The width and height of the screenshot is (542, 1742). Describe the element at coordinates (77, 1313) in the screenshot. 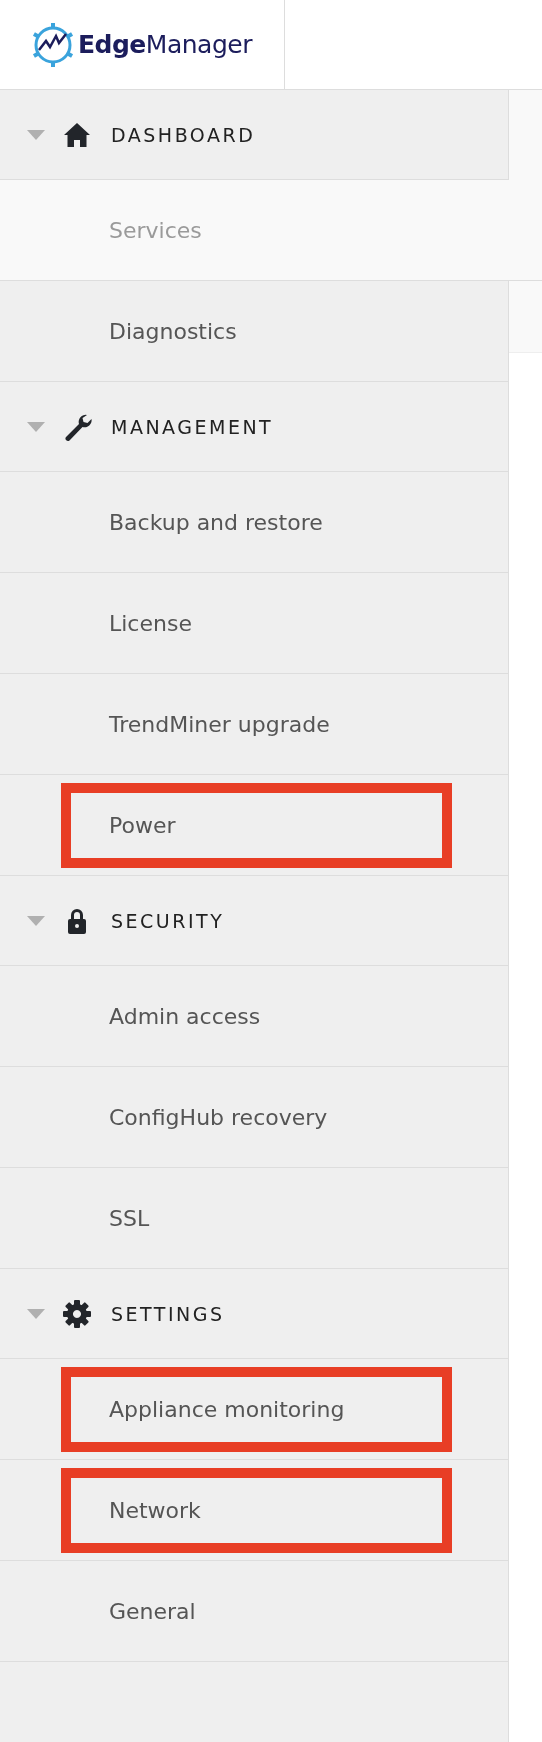

I see `gear-icon` at that location.